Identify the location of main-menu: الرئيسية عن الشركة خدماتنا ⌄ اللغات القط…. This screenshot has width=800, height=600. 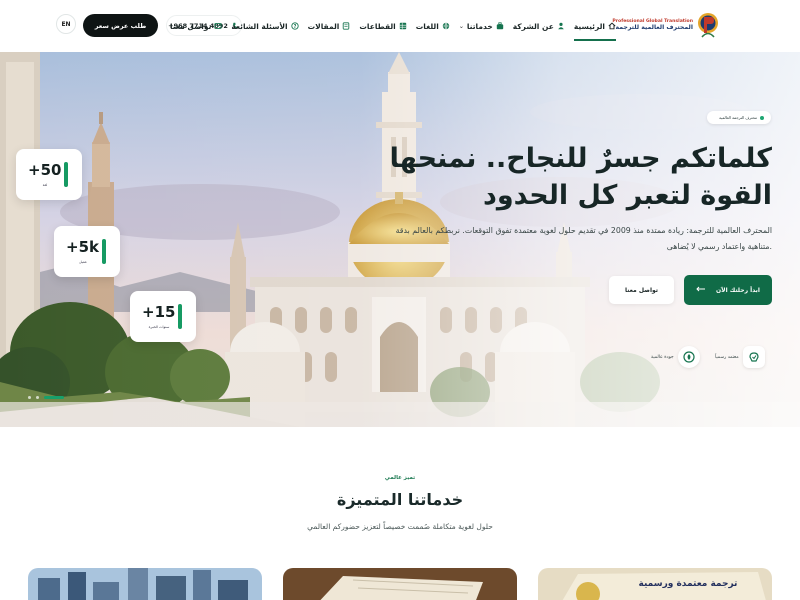
(393, 27).